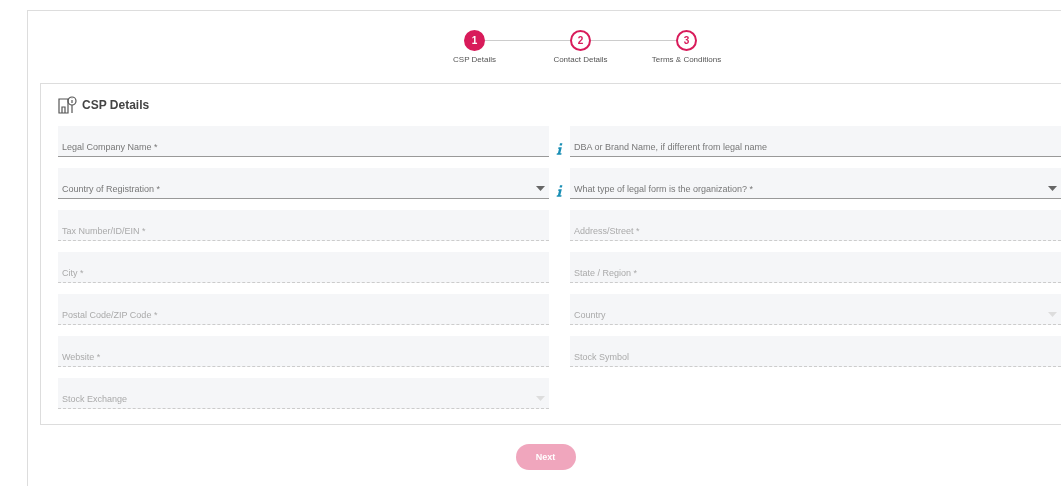  Describe the element at coordinates (580, 59) in the screenshot. I see `step-label: Contact Details` at that location.